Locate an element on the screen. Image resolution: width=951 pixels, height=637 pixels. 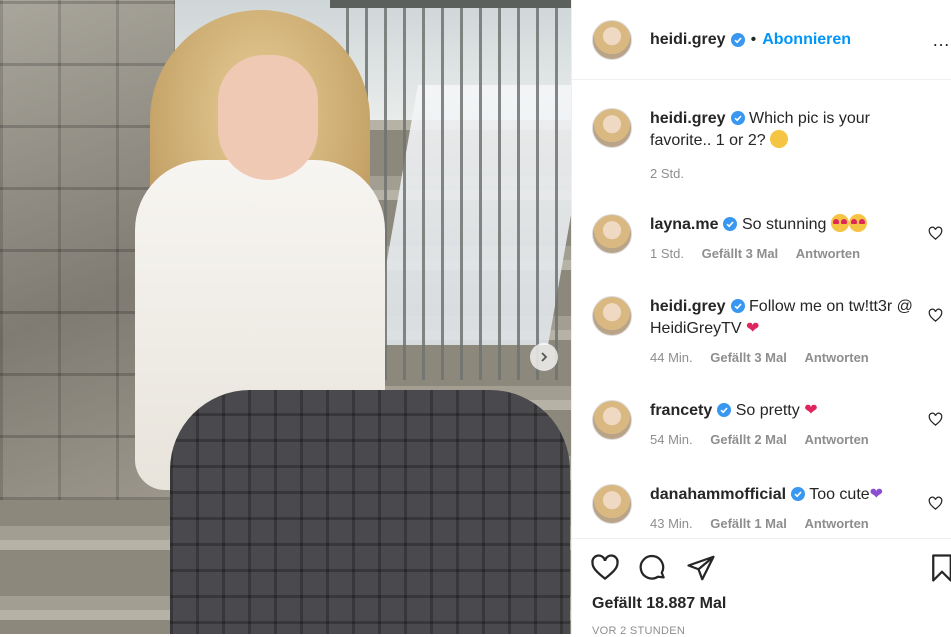
comment-time: 54 Min. is located at coordinates (671, 439).